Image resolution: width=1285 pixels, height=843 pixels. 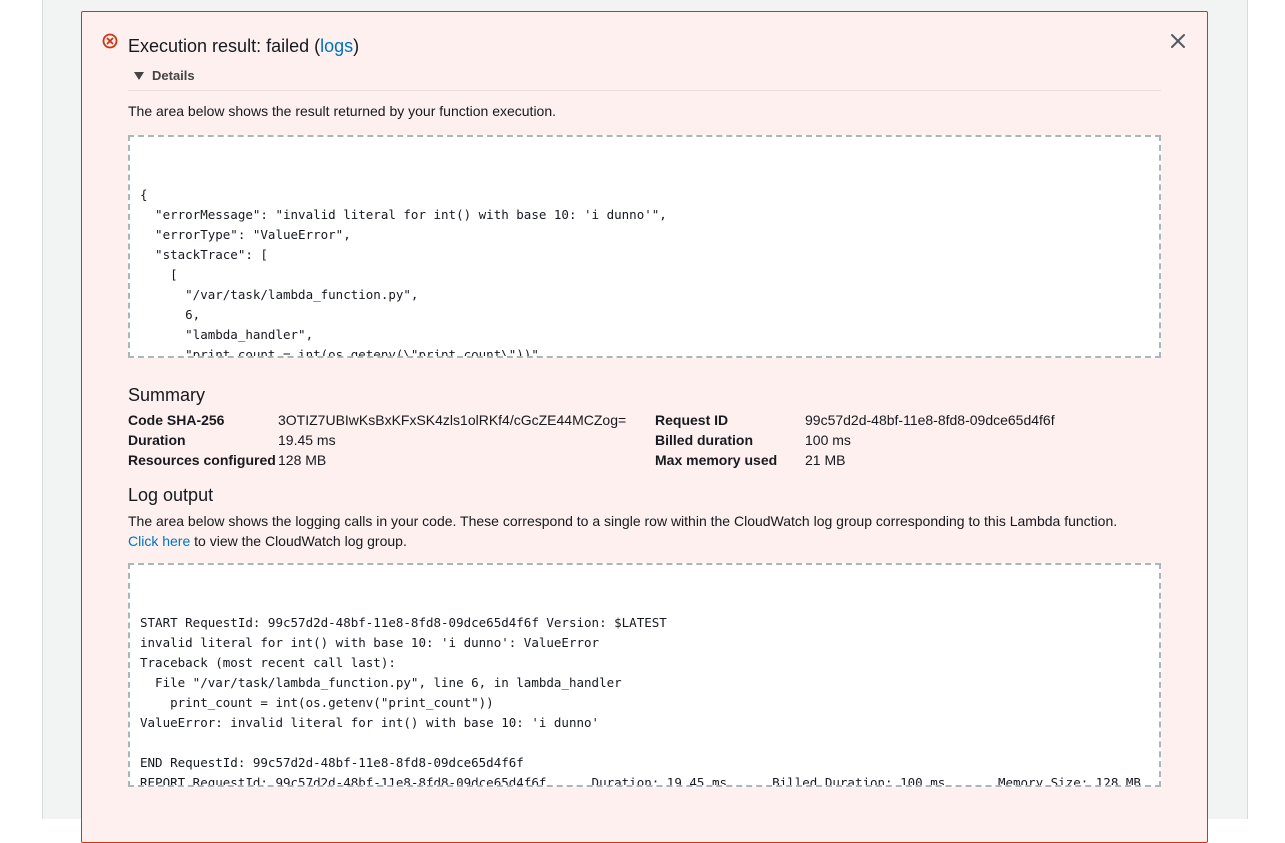 I want to click on title-suffix: ), so click(x=356, y=46).